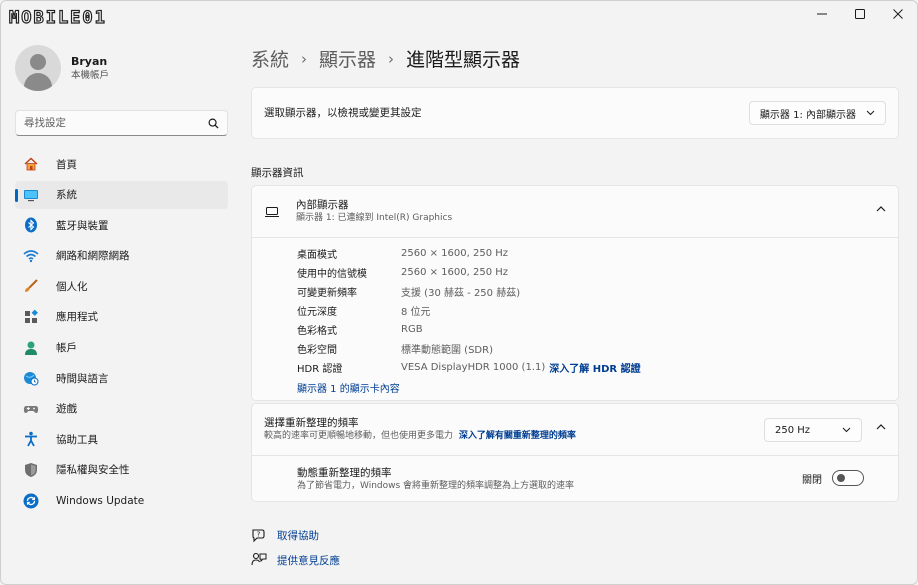  I want to click on avatar, so click(38, 68).